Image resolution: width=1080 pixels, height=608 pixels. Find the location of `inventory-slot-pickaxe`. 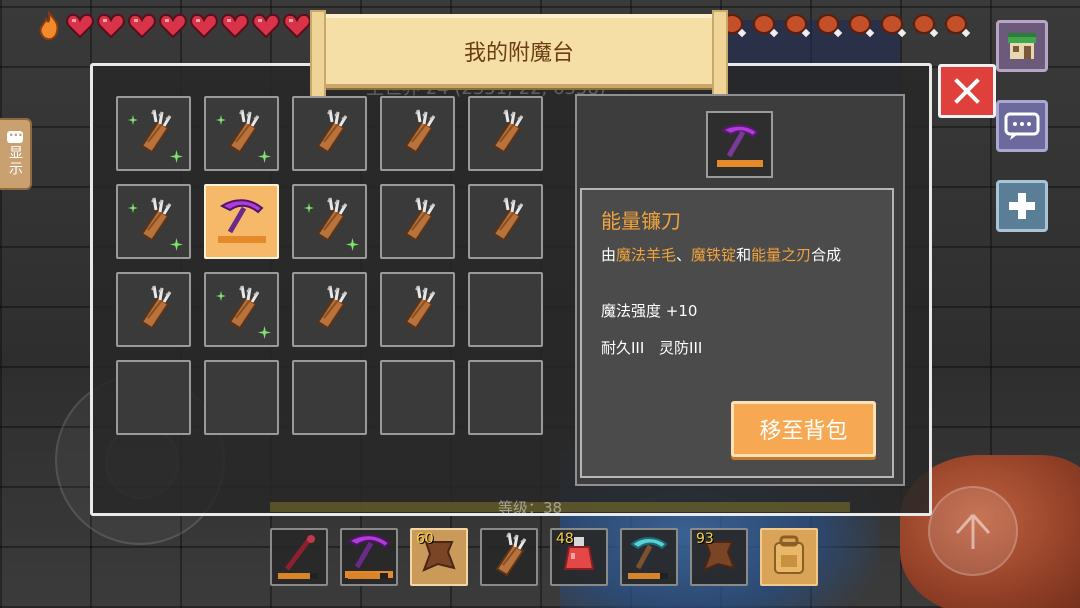

inventory-slot-pickaxe is located at coordinates (241, 221).